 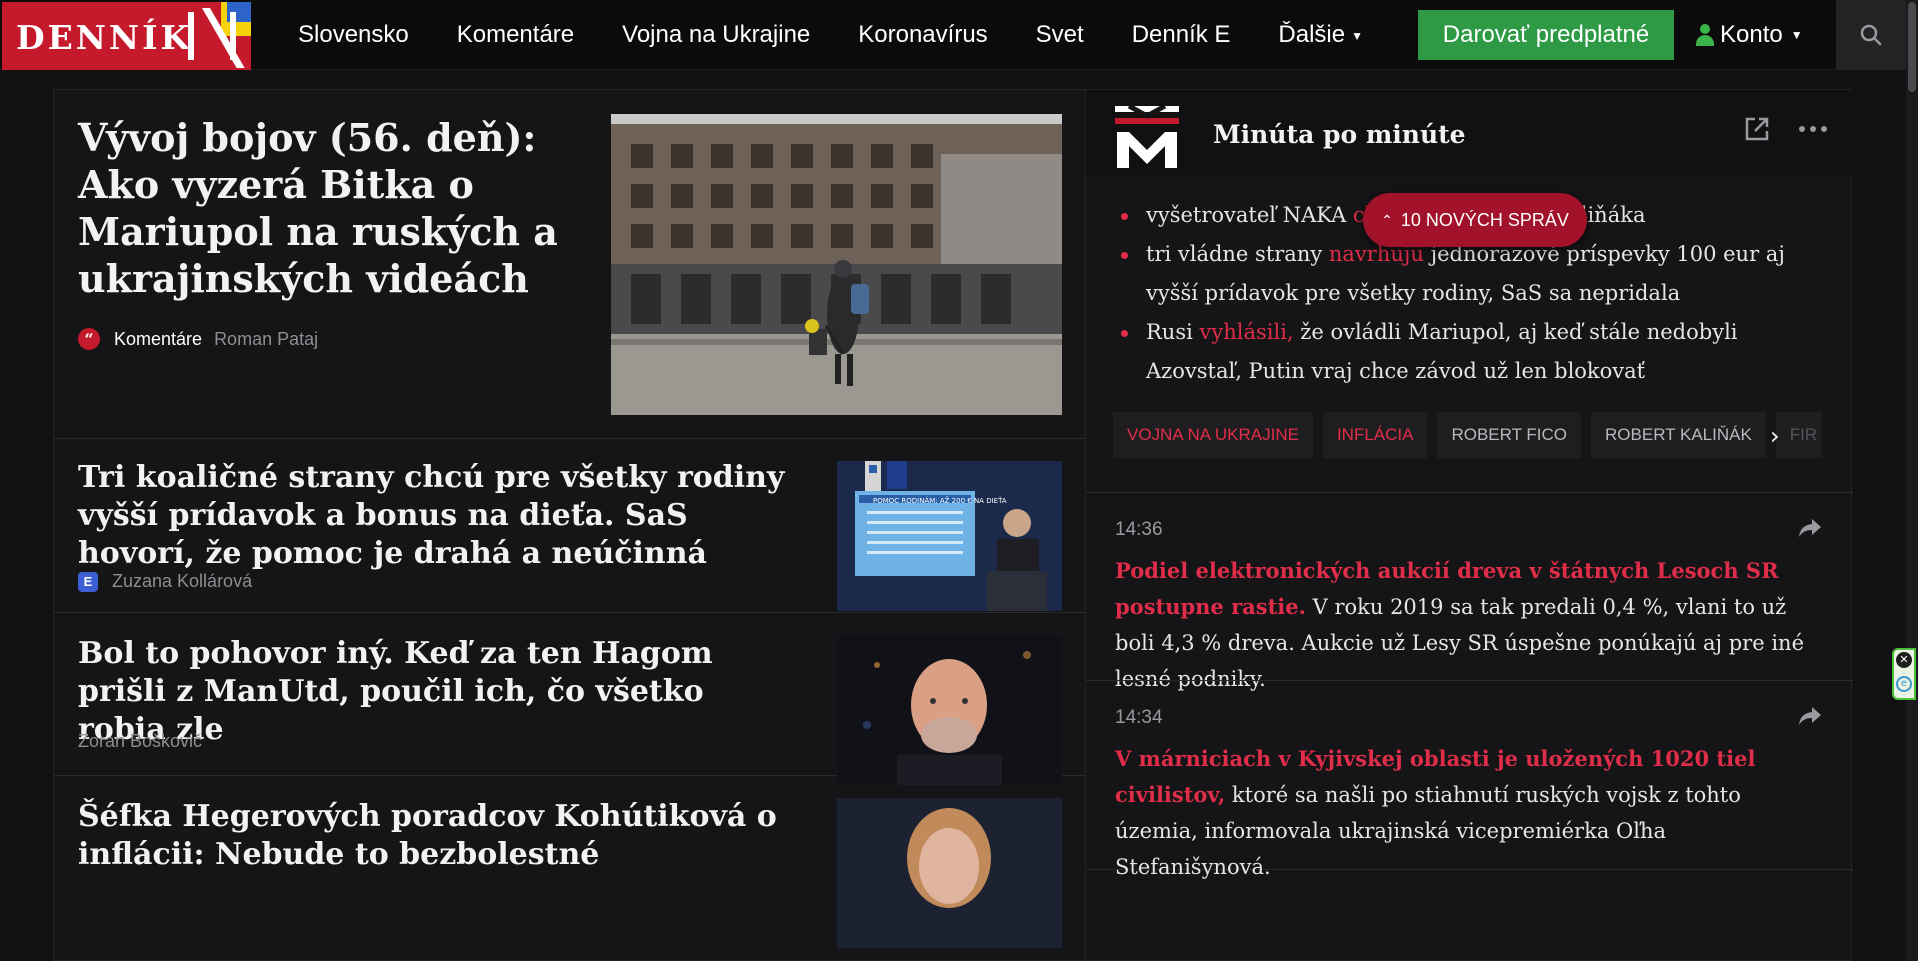 What do you see at coordinates (922, 35) in the screenshot?
I see `nav-item-koronavirus: Koronavírus` at bounding box center [922, 35].